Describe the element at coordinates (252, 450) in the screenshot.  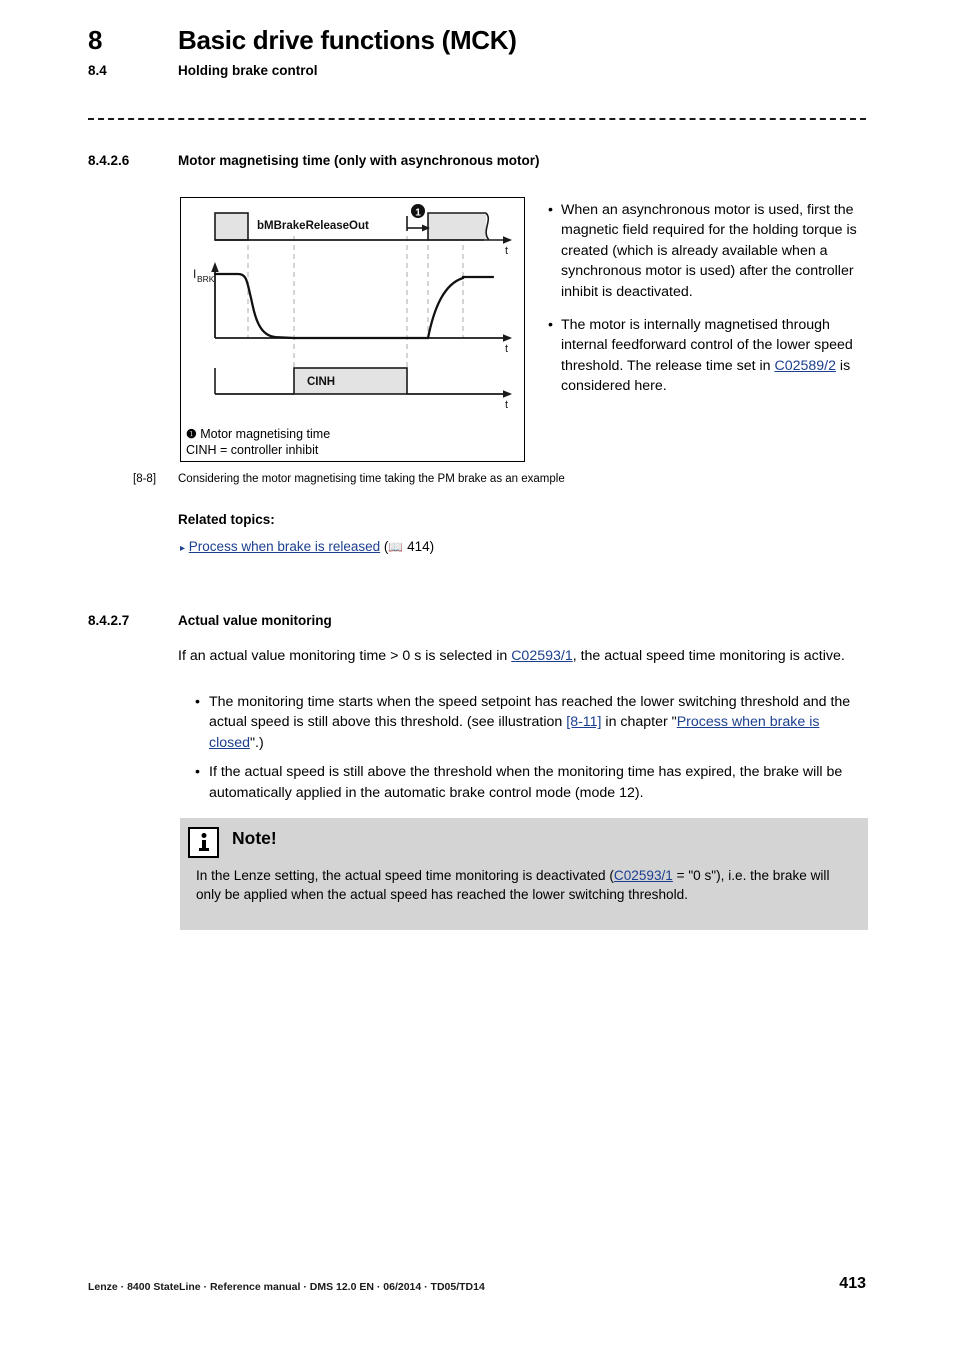
I see `figure-legend-cinh: CINH = controller inhibit` at that location.